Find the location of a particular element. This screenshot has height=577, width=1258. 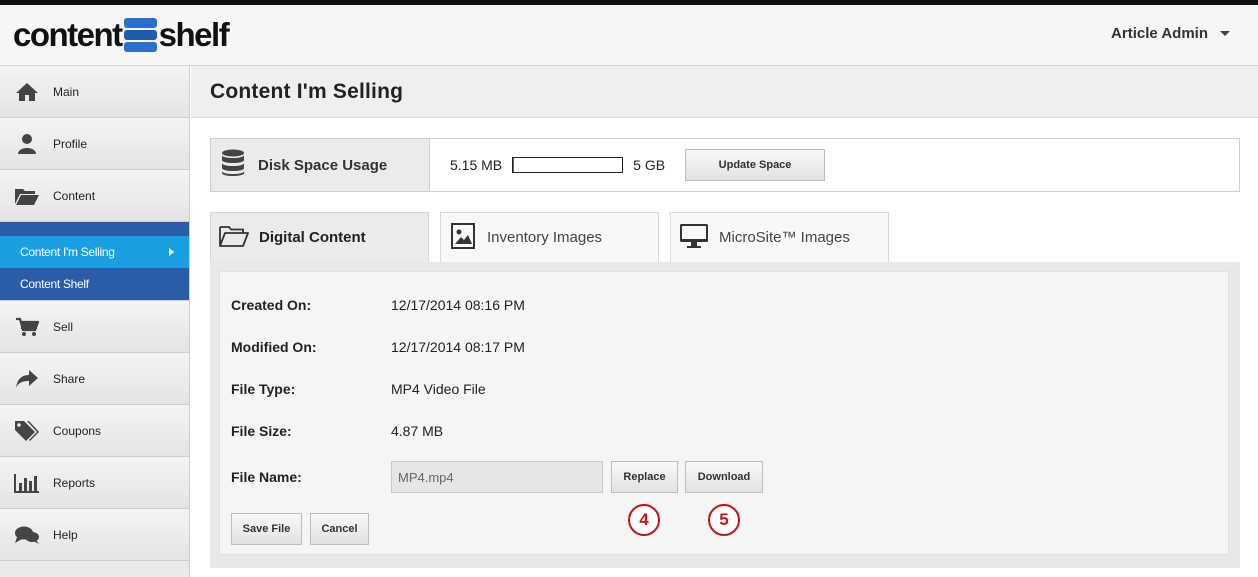

app-header: content shelf Article Admin is located at coordinates (629, 35).